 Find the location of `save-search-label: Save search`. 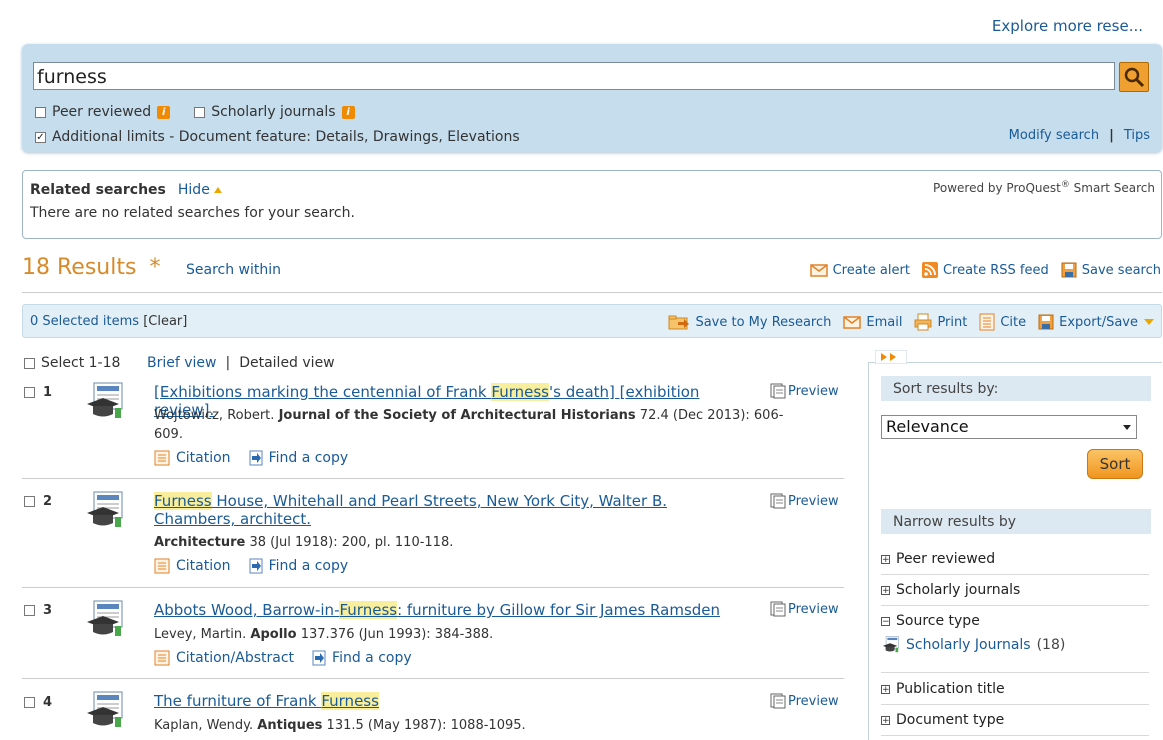

save-search-label: Save search is located at coordinates (1121, 270).